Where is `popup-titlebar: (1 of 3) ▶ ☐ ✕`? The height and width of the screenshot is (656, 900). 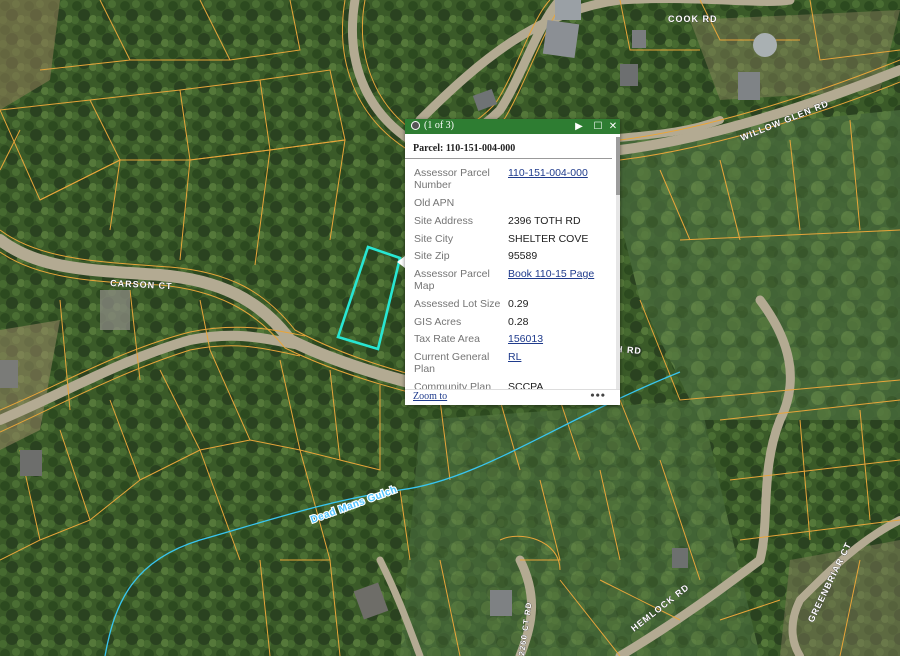
popup-titlebar: (1 of 3) ▶ ☐ ✕ is located at coordinates (512, 126).